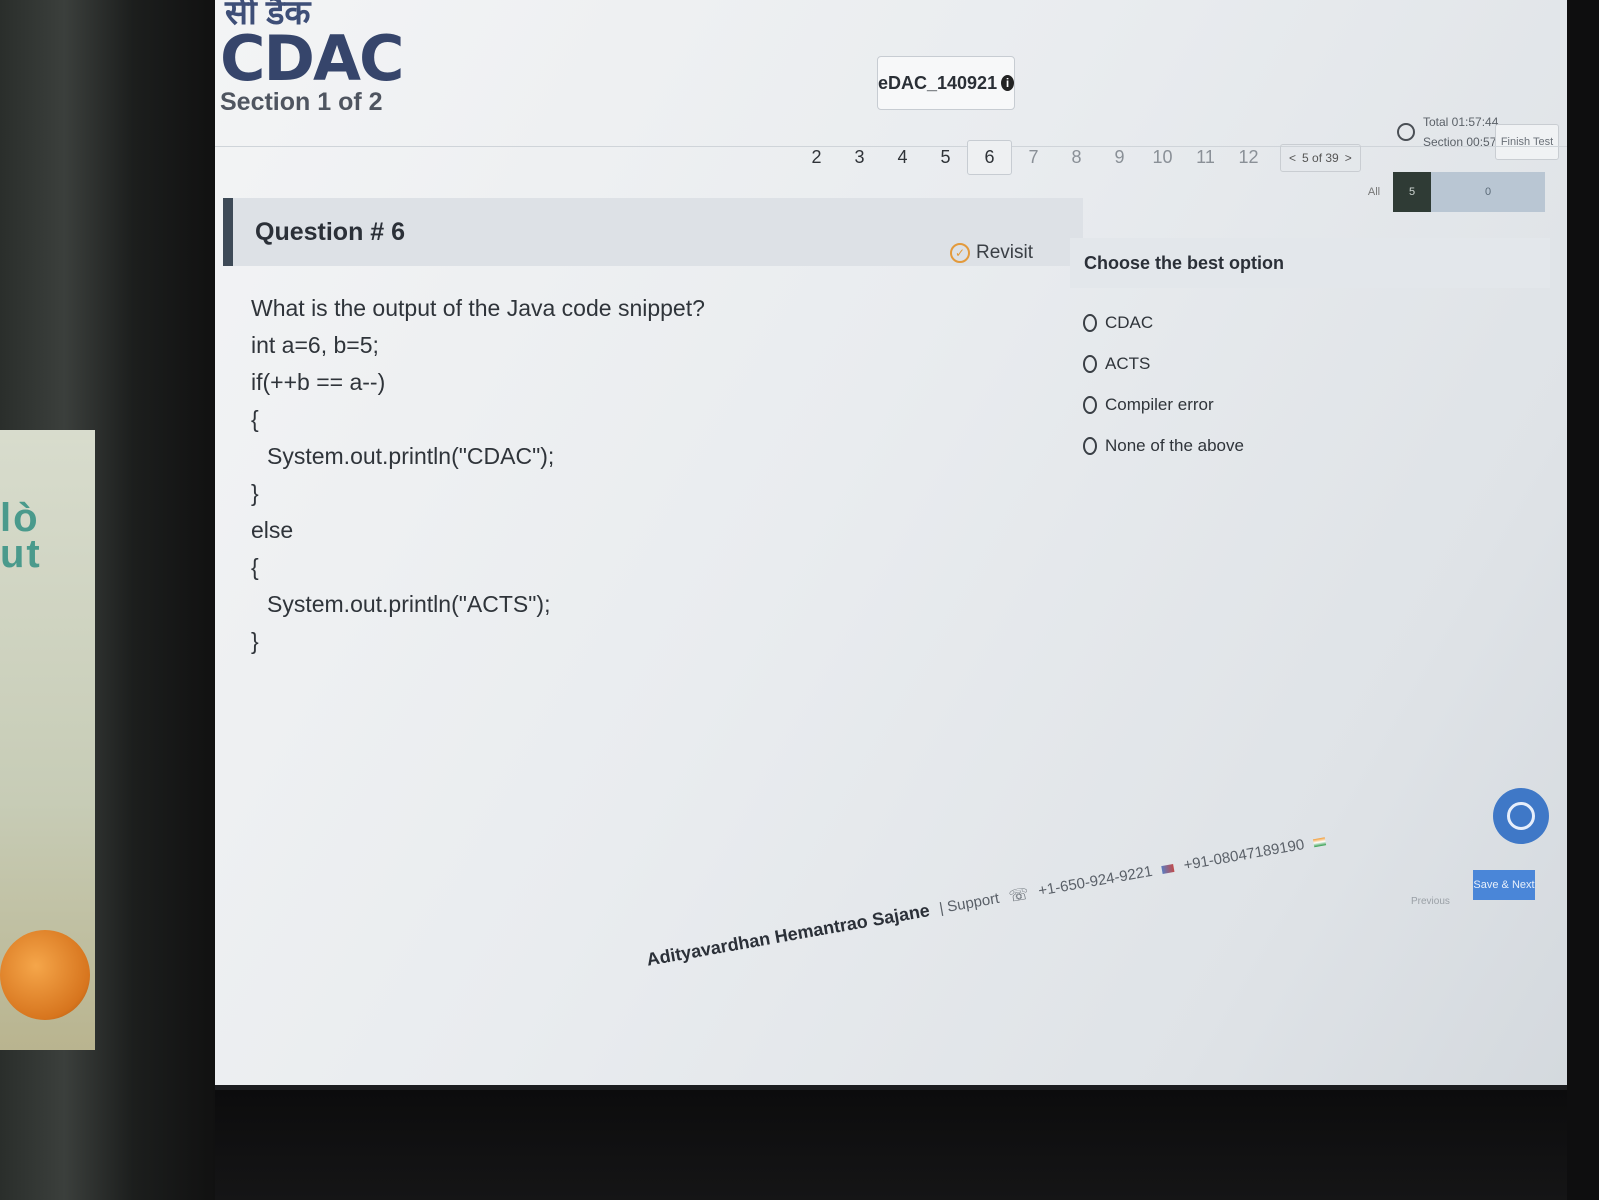  Describe the element at coordinates (1129, 322) in the screenshot. I see `option-label: CDAC` at that location.